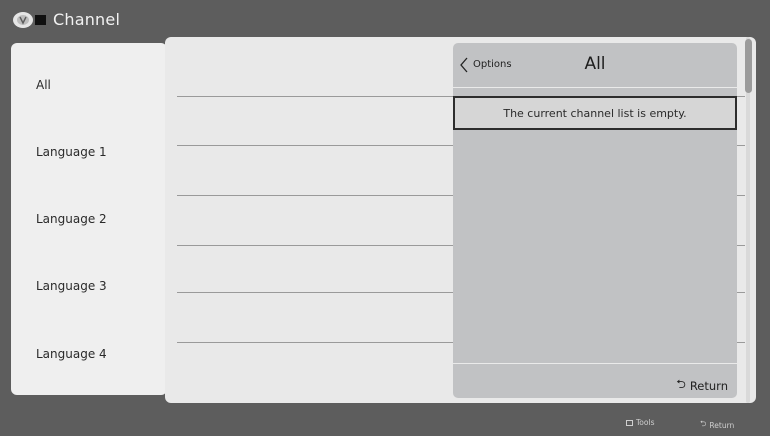 The width and height of the screenshot is (770, 436). Describe the element at coordinates (71, 219) in the screenshot. I see `sidebar-item-language-2: Language 2` at that location.